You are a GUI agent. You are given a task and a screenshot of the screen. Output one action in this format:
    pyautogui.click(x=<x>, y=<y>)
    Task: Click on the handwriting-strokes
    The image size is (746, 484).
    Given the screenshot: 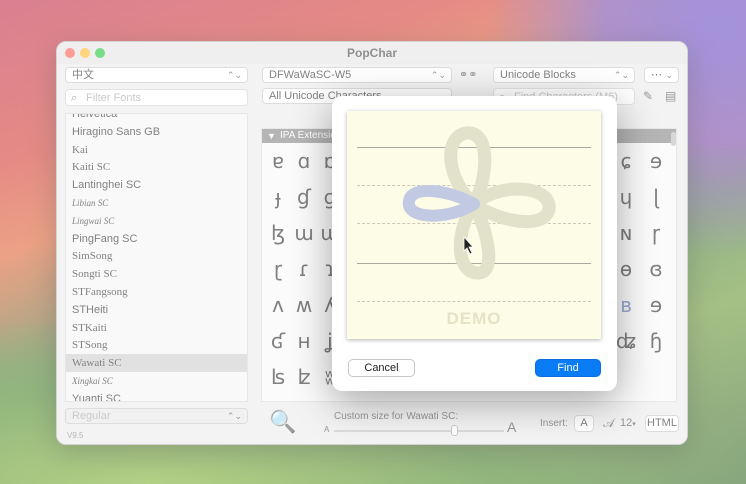 What is the action you would take?
    pyautogui.click(x=479, y=203)
    